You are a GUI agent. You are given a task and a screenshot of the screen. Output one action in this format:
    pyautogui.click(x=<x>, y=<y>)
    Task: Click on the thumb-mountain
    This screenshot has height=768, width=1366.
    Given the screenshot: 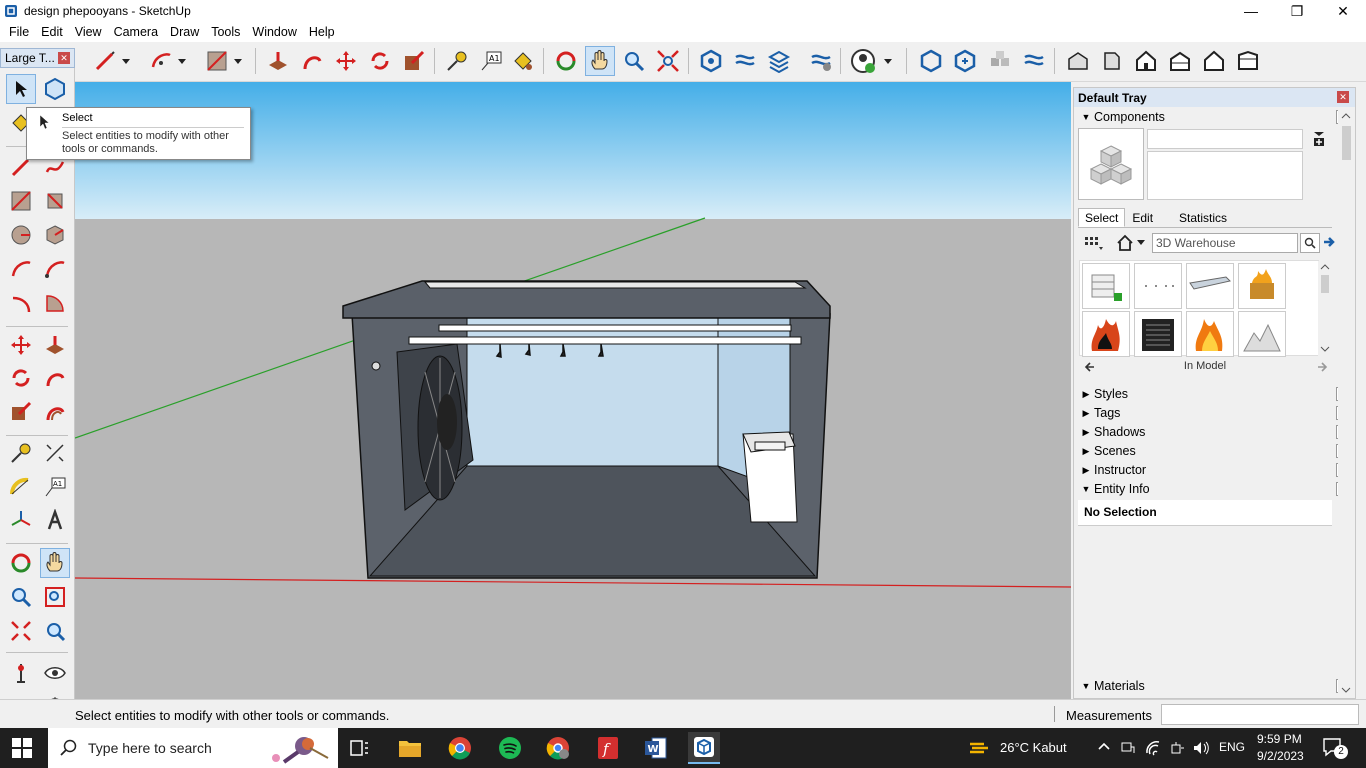 What is the action you would take?
    pyautogui.click(x=1262, y=334)
    